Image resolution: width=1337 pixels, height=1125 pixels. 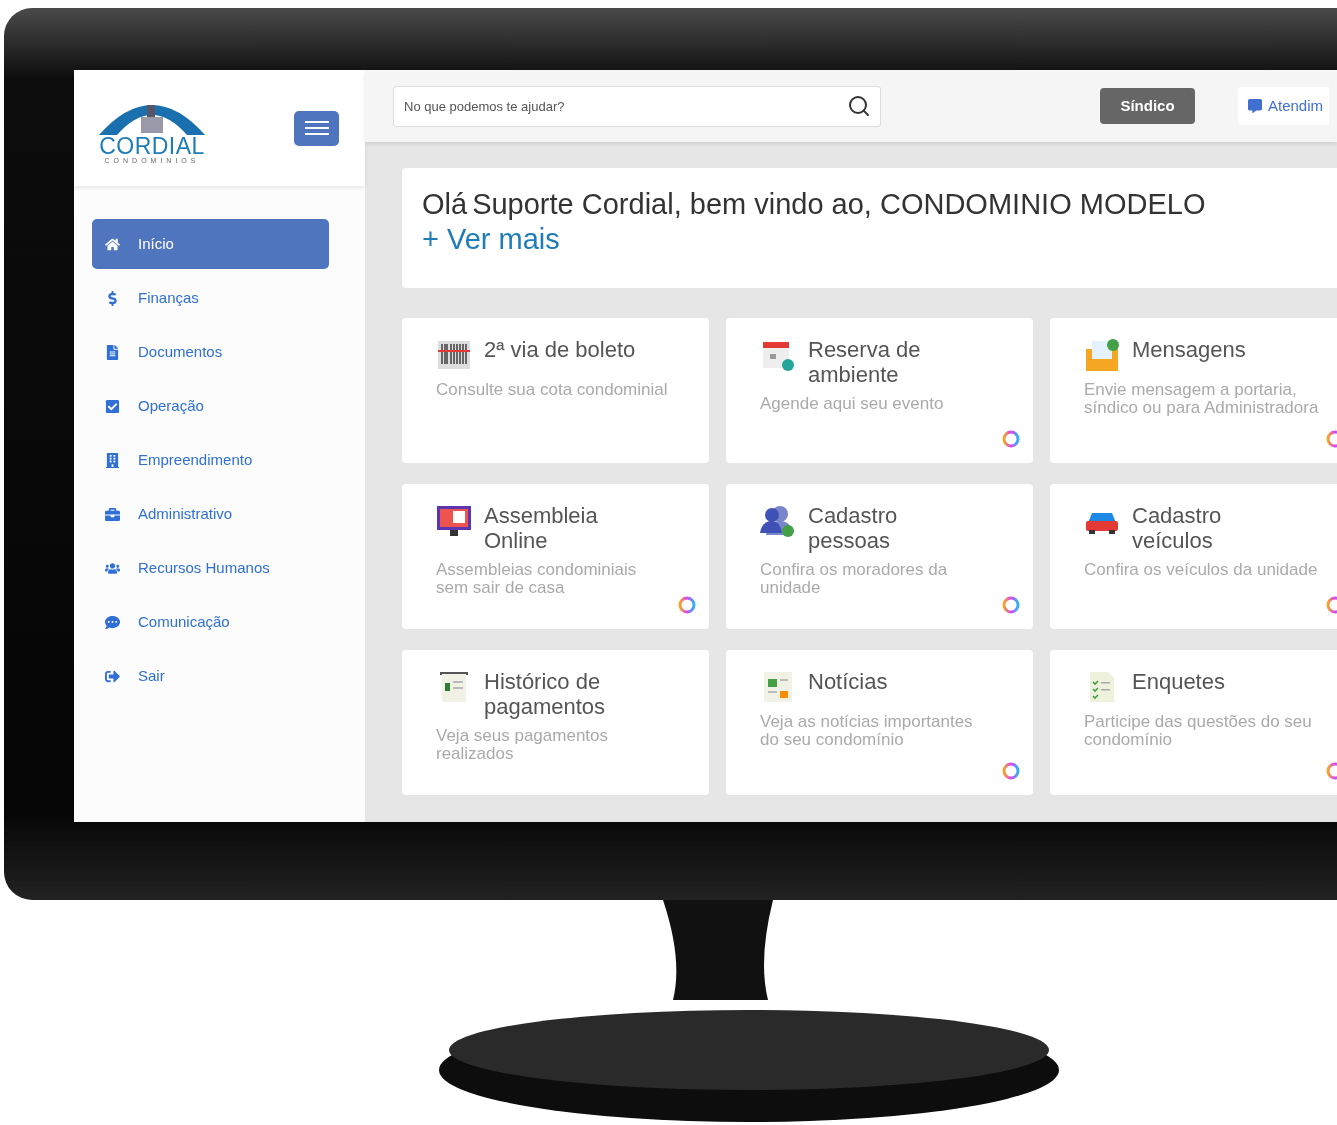 I want to click on service-card: Histórico de pagamentos Veja seus pagamentos realizados, so click(x=555, y=722).